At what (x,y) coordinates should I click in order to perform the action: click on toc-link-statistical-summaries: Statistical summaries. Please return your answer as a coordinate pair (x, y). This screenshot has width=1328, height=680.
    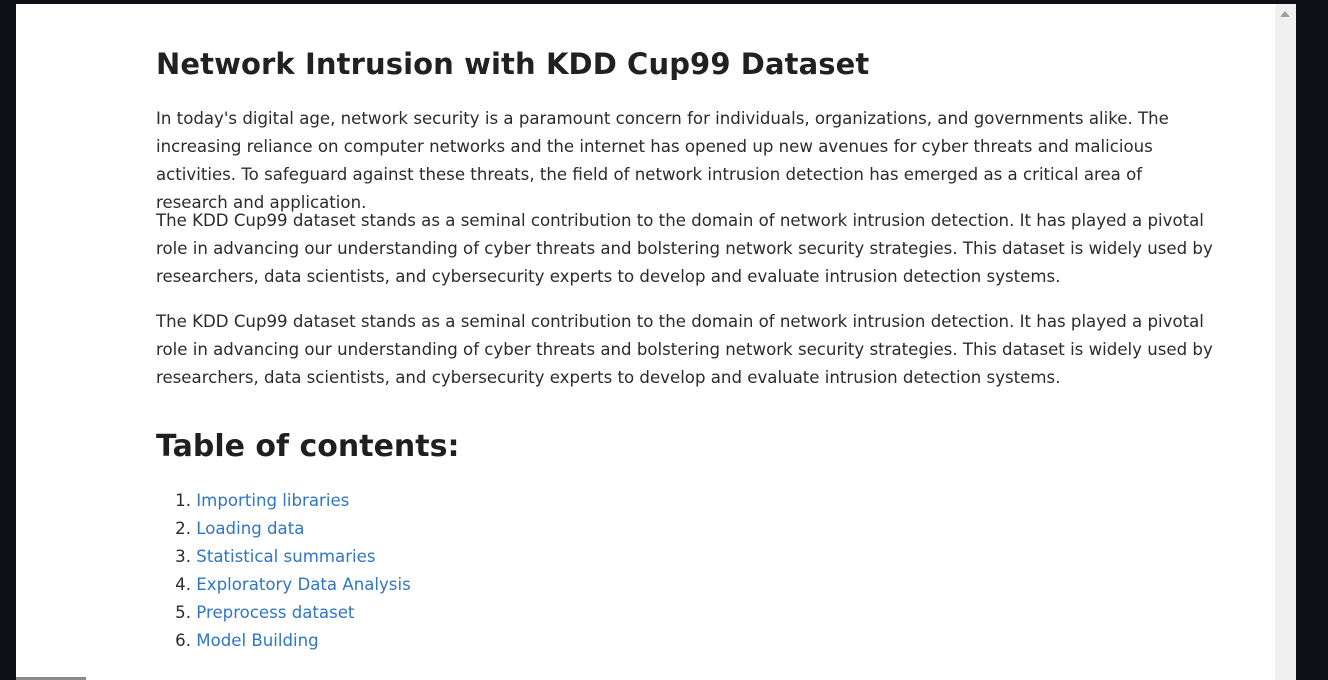
    Looking at the image, I should click on (285, 556).